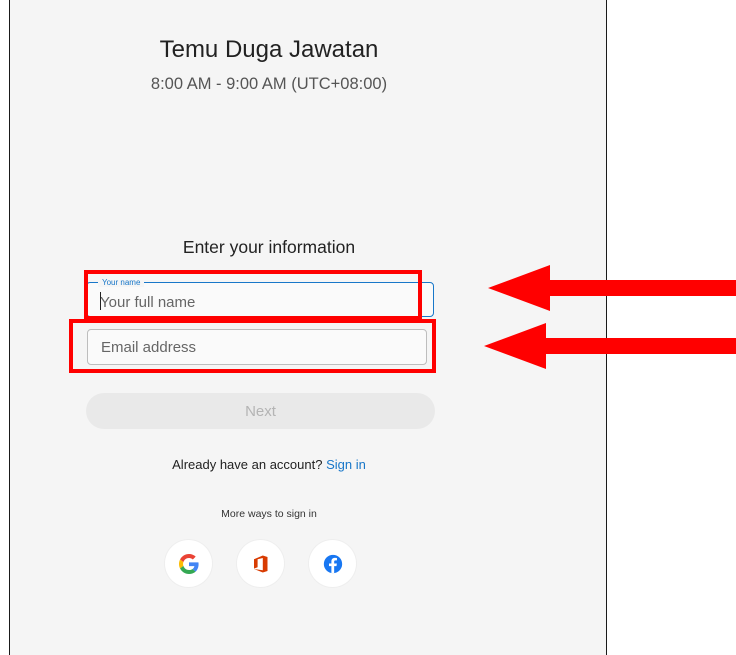  Describe the element at coordinates (260, 411) in the screenshot. I see `next-button: Next` at that location.